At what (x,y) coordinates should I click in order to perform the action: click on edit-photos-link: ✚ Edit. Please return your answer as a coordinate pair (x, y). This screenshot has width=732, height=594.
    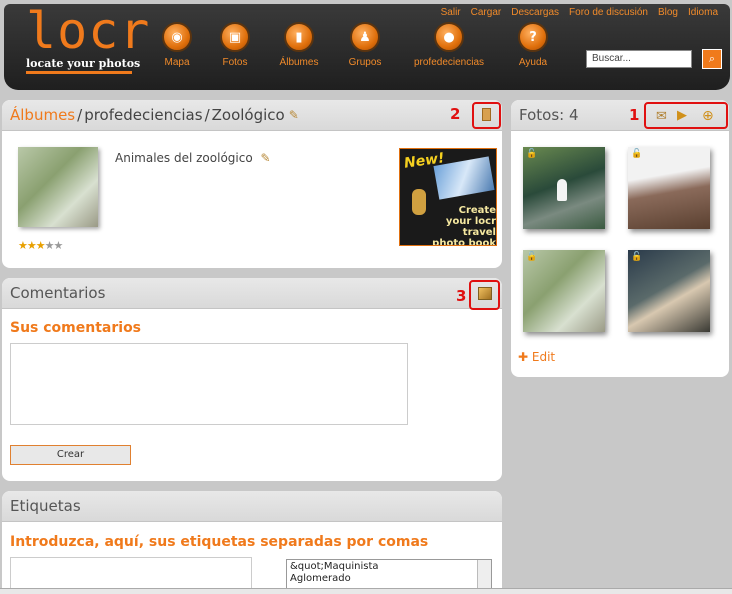
    Looking at the image, I should click on (536, 357).